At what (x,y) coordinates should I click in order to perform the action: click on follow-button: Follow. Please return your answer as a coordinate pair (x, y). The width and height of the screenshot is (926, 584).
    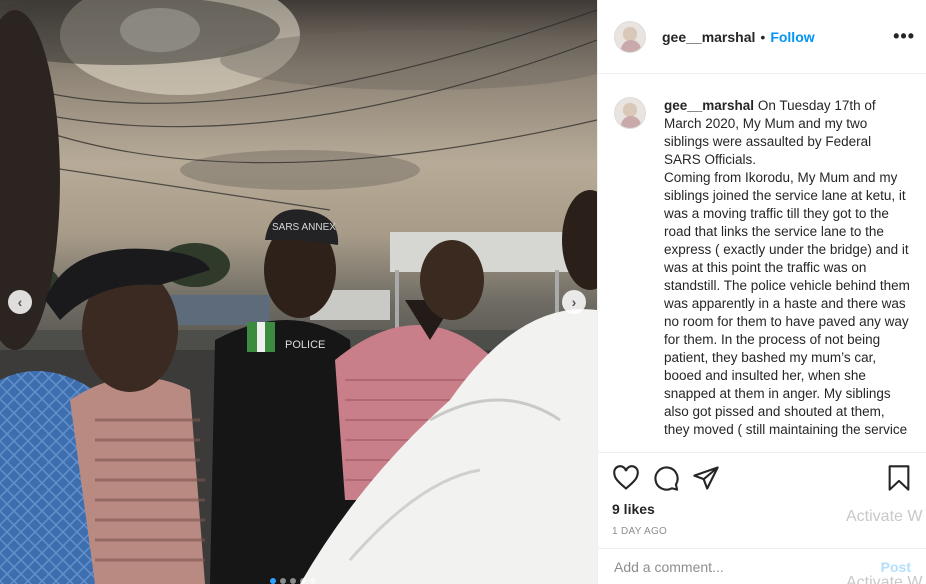
    Looking at the image, I should click on (792, 37).